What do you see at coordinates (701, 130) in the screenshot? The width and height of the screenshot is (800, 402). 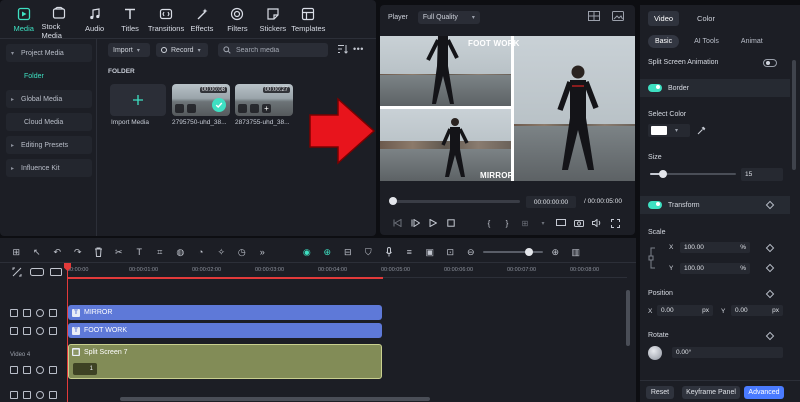 I see `eyedropper-icon` at bounding box center [701, 130].